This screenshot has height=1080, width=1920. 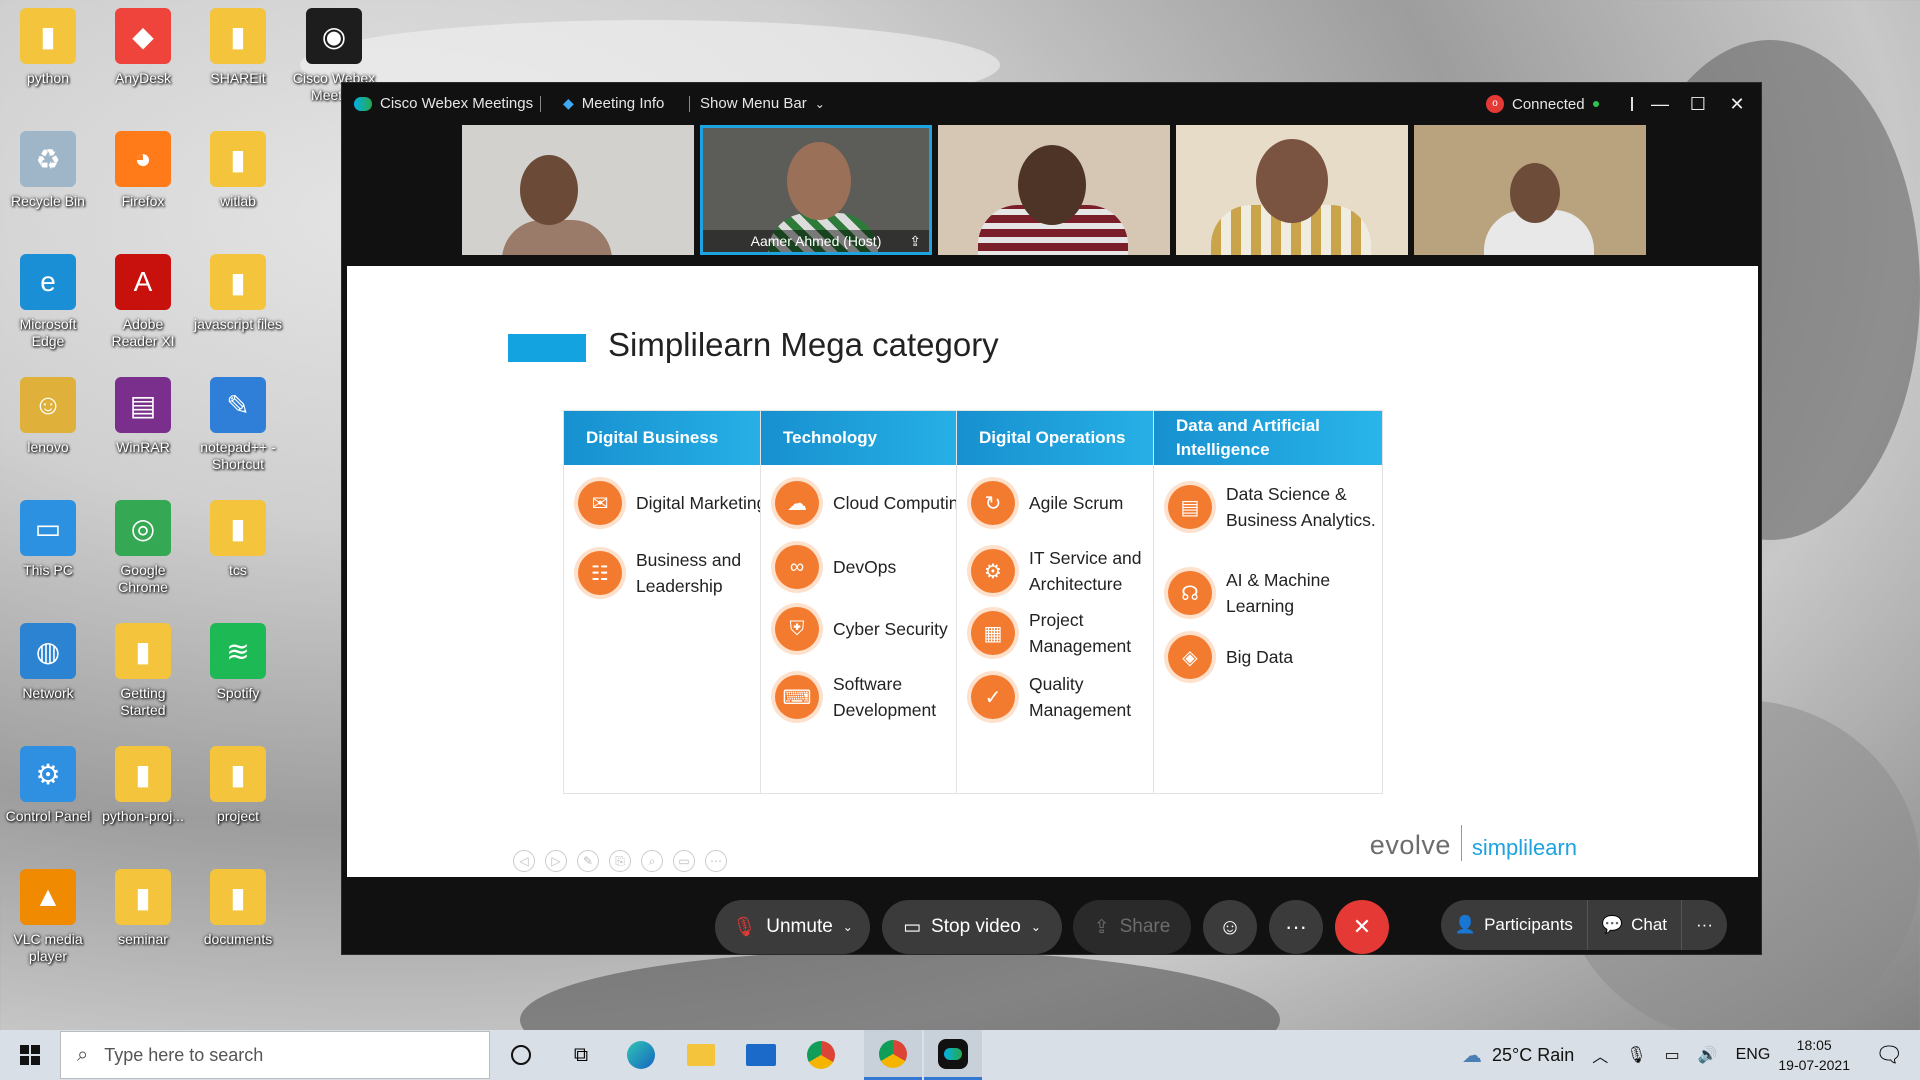 What do you see at coordinates (816, 241) in the screenshot?
I see `host-name: Aamer Ahmed (Host)` at bounding box center [816, 241].